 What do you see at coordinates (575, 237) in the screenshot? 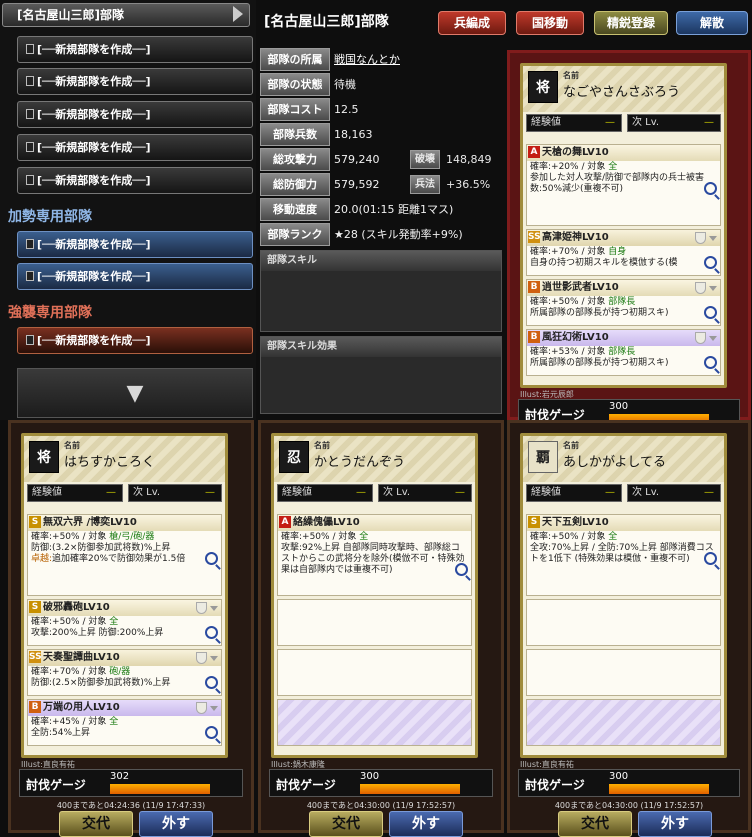
I see `skill-title: 高津姫神LV10` at bounding box center [575, 237].